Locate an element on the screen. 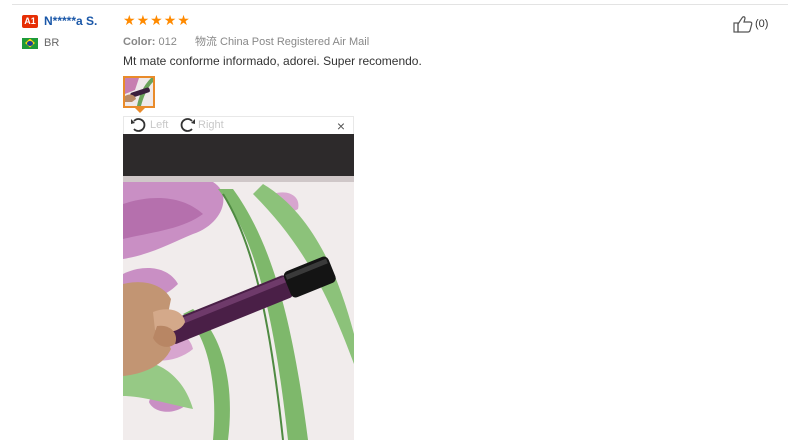  reviewer-name-link: N*****a S. is located at coordinates (70, 21).